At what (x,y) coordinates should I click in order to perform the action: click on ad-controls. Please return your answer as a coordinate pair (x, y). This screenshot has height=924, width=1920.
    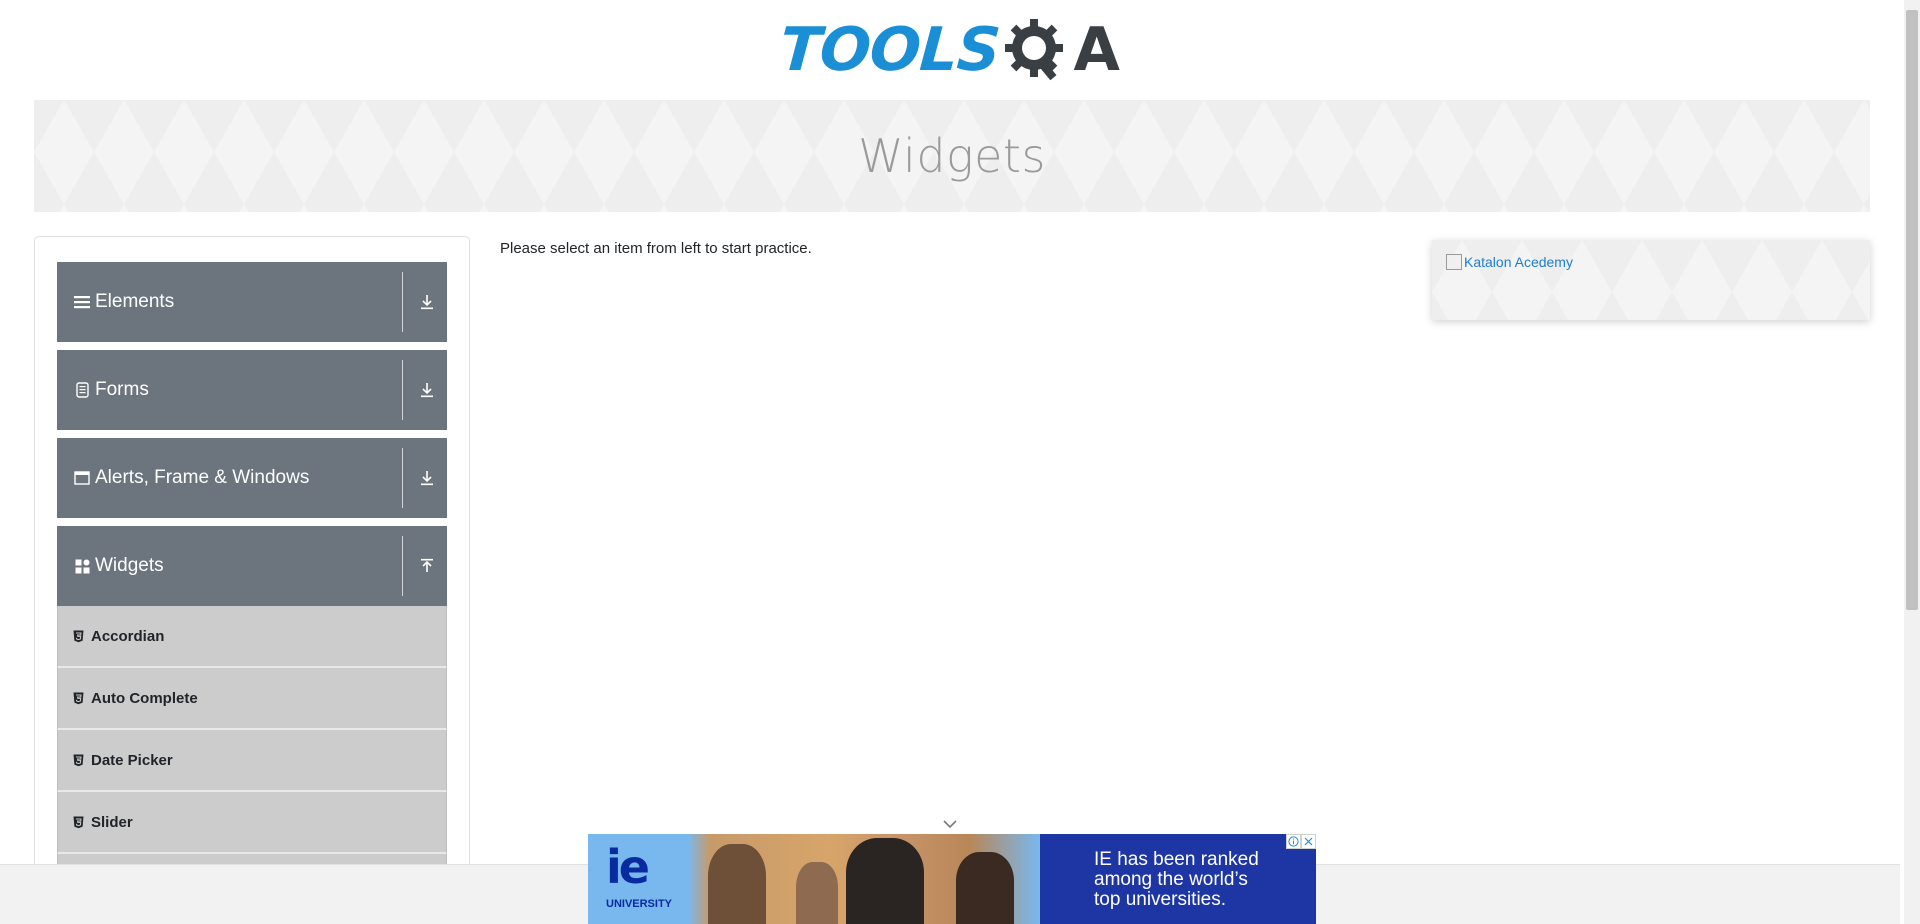
    Looking at the image, I should click on (1301, 841).